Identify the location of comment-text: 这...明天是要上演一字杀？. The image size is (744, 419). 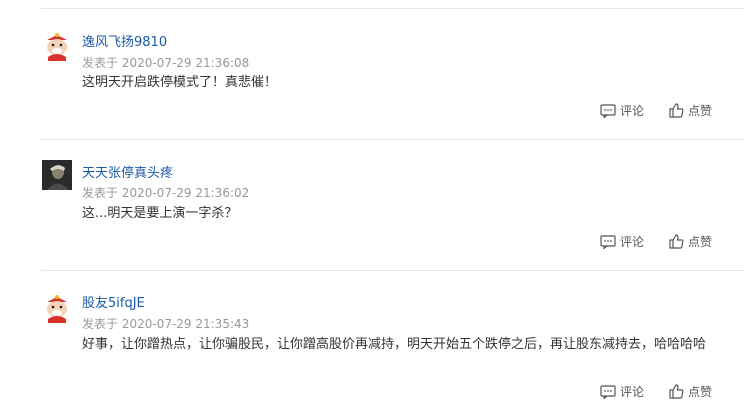
(160, 213).